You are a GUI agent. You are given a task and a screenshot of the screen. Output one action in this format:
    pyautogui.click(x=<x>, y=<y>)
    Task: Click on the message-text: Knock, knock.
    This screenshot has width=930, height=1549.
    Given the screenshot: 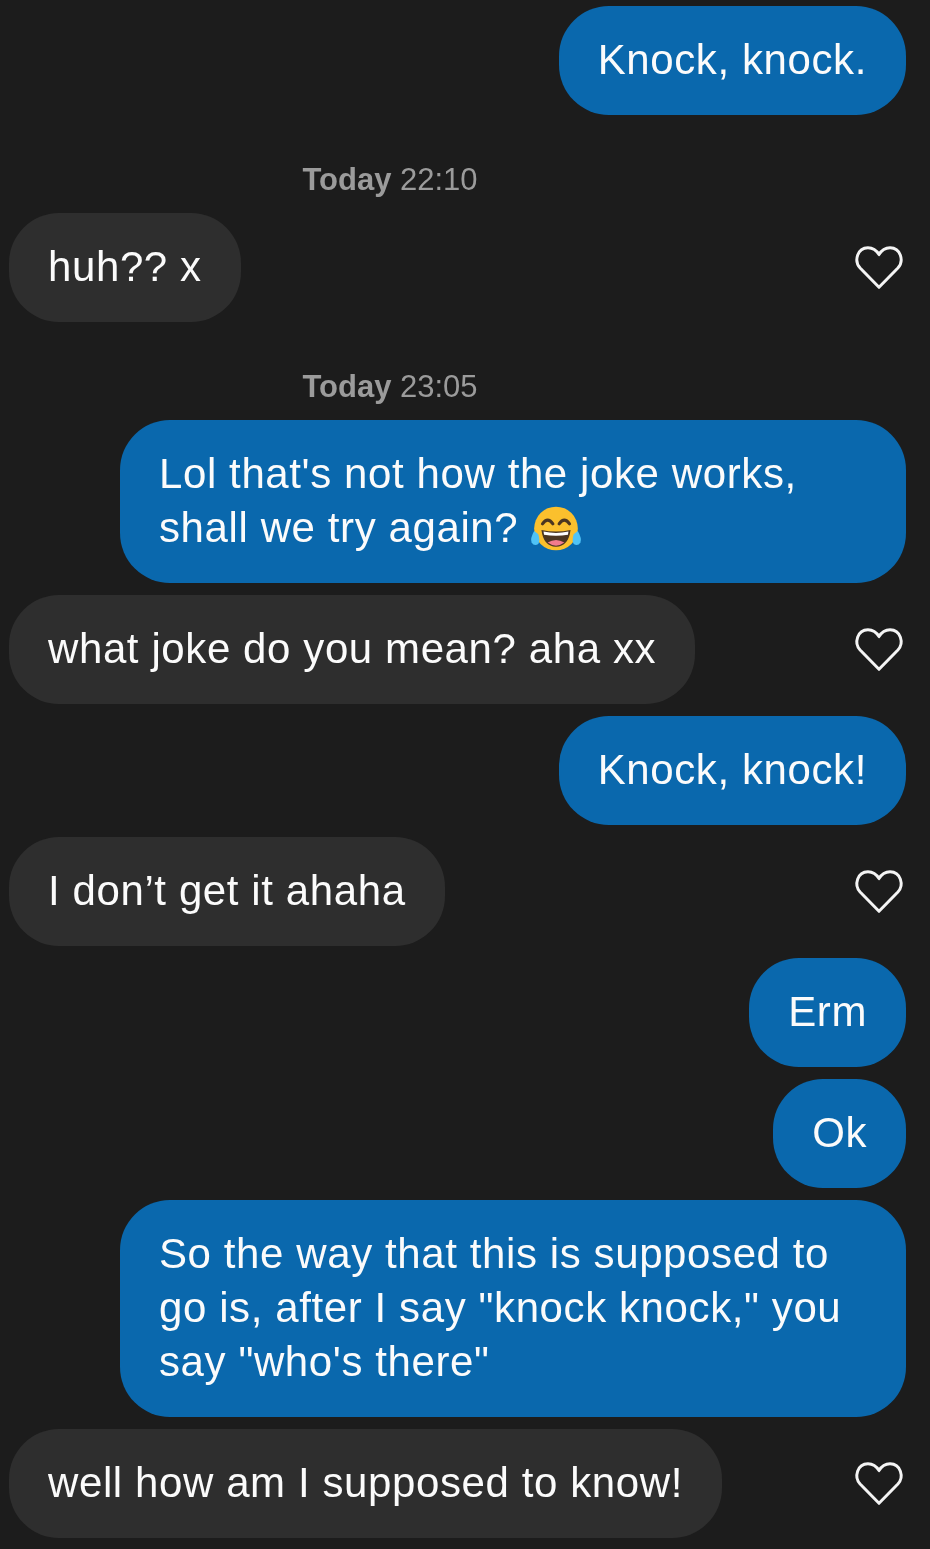 What is the action you would take?
    pyautogui.click(x=732, y=59)
    